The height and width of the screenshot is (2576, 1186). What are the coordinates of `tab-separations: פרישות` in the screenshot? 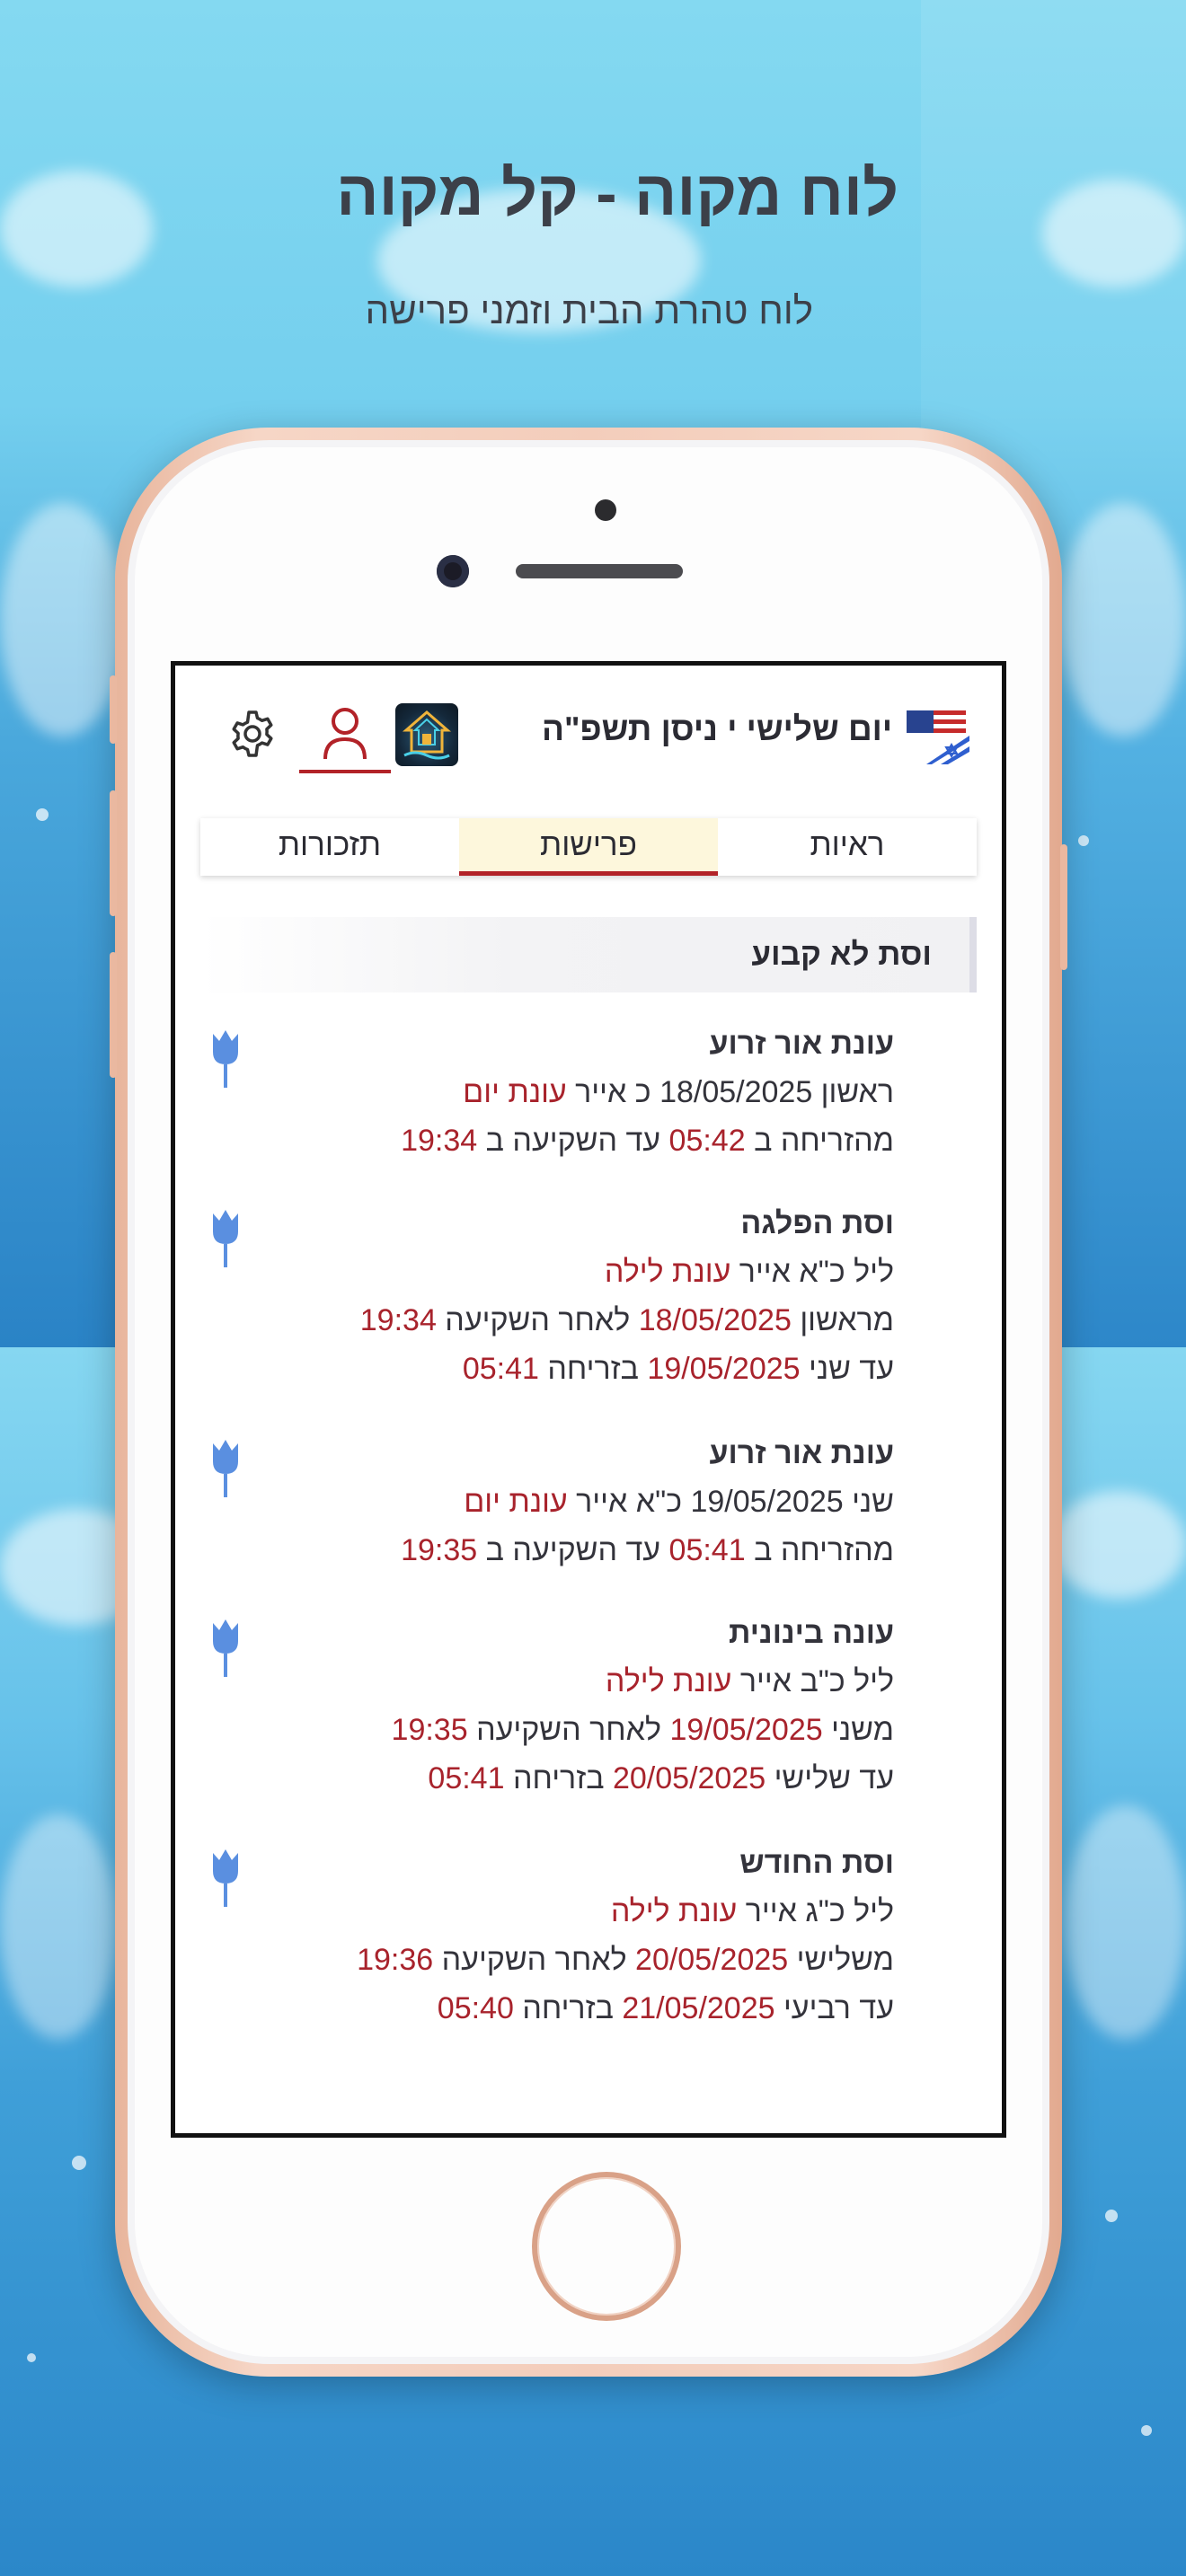 It's located at (588, 847).